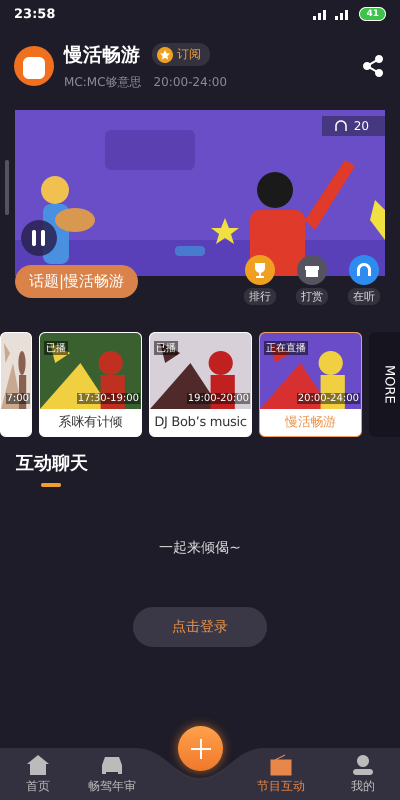 Image resolution: width=400 pixels, height=800 pixels. I want to click on time-label: 20:00-24:00, so click(191, 82).